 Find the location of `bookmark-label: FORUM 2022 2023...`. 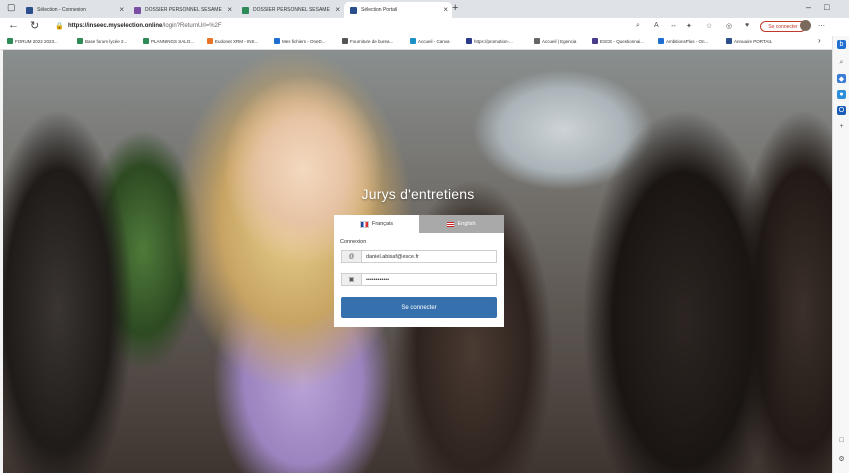

bookmark-label: FORUM 2022 2023... is located at coordinates (36, 41).